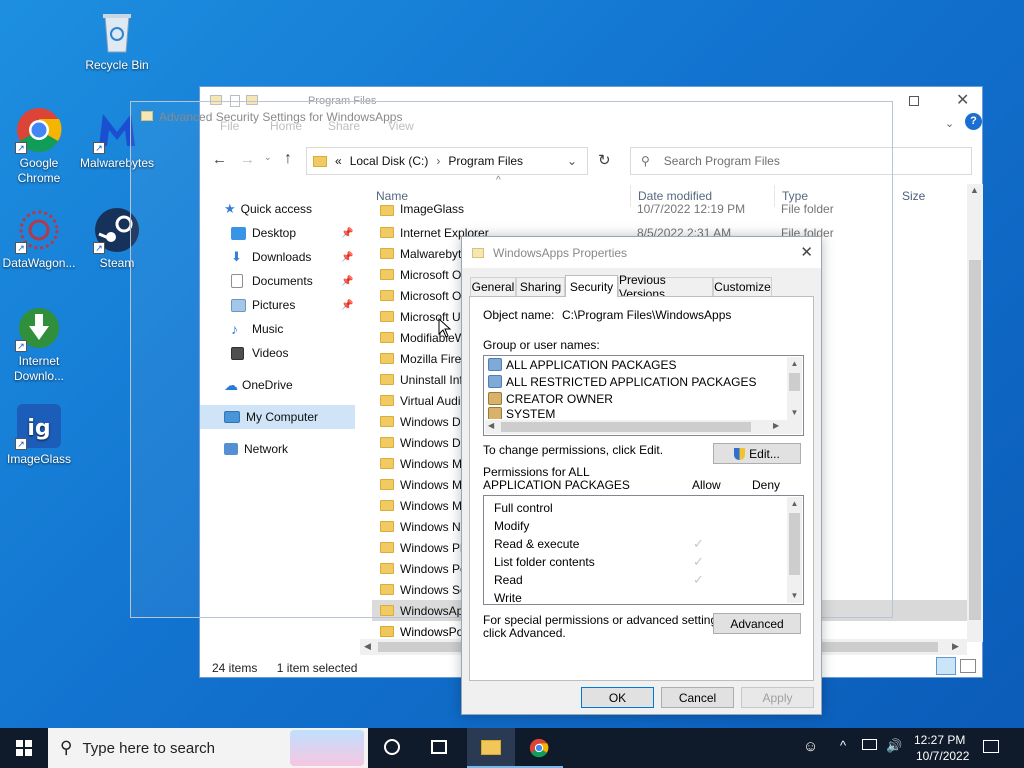 The height and width of the screenshot is (768, 1024). Describe the element at coordinates (914, 101) in the screenshot. I see `maximize-icon` at that location.